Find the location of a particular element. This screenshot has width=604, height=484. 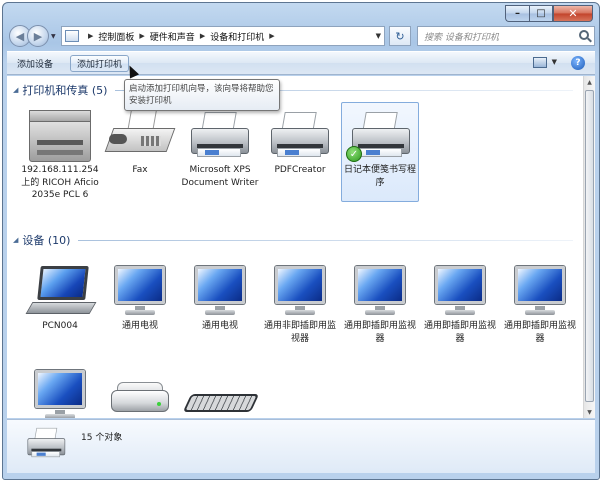

vertical-scrollbar: ▲ ▼ is located at coordinates (589, 247).